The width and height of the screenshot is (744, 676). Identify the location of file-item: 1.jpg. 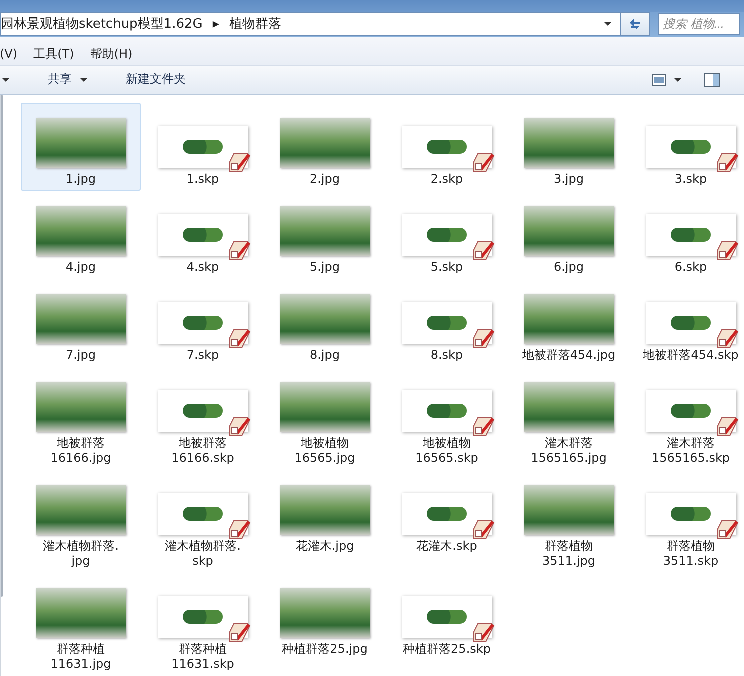
(81, 147).